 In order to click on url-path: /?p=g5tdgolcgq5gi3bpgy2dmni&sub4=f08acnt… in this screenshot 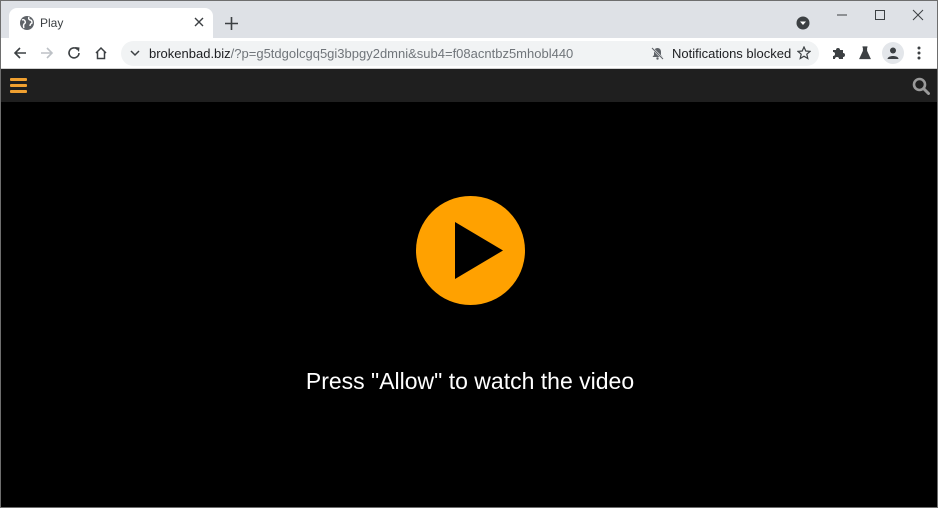, I will do `click(402, 53)`.